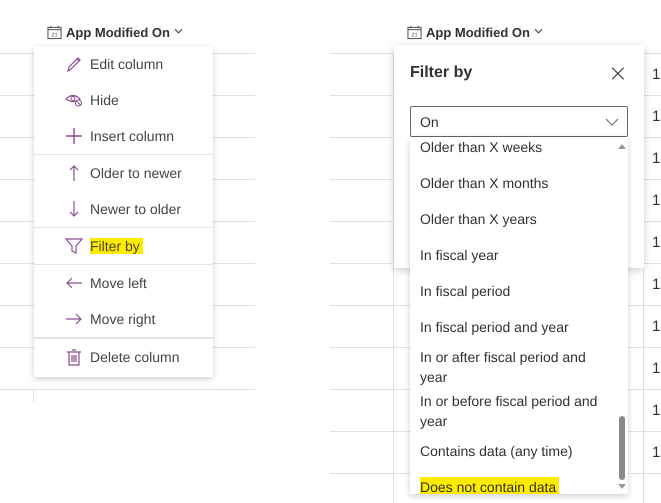 The width and height of the screenshot is (661, 503). Describe the element at coordinates (74, 246) in the screenshot. I see `funnel-icon` at that location.